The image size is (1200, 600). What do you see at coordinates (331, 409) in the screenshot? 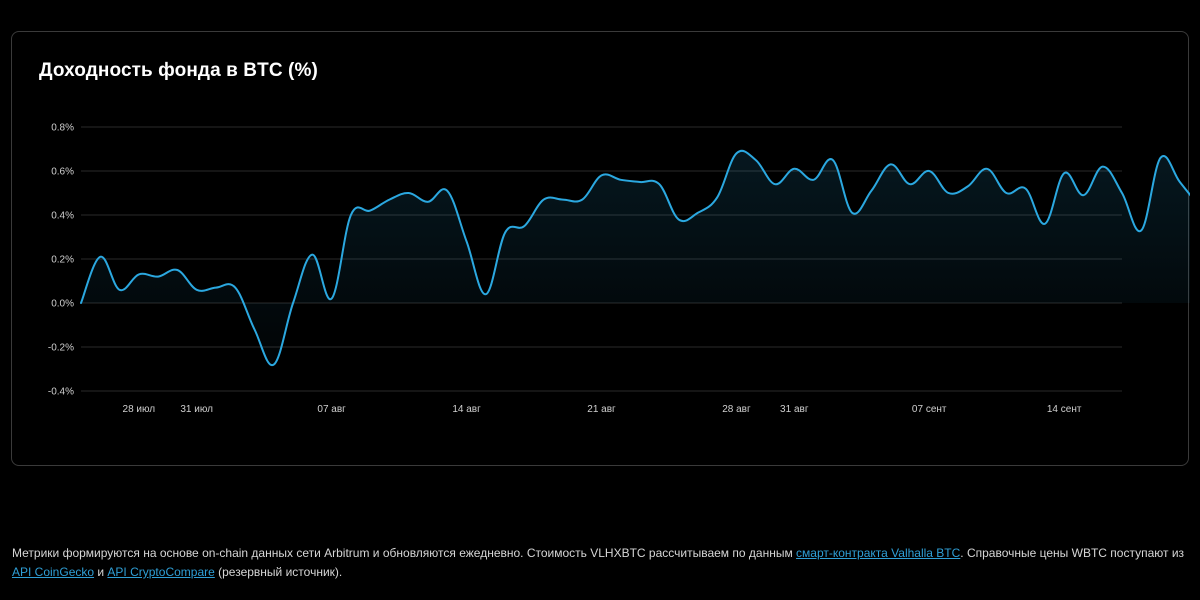
I see `x-tick-label: 07 авг` at bounding box center [331, 409].